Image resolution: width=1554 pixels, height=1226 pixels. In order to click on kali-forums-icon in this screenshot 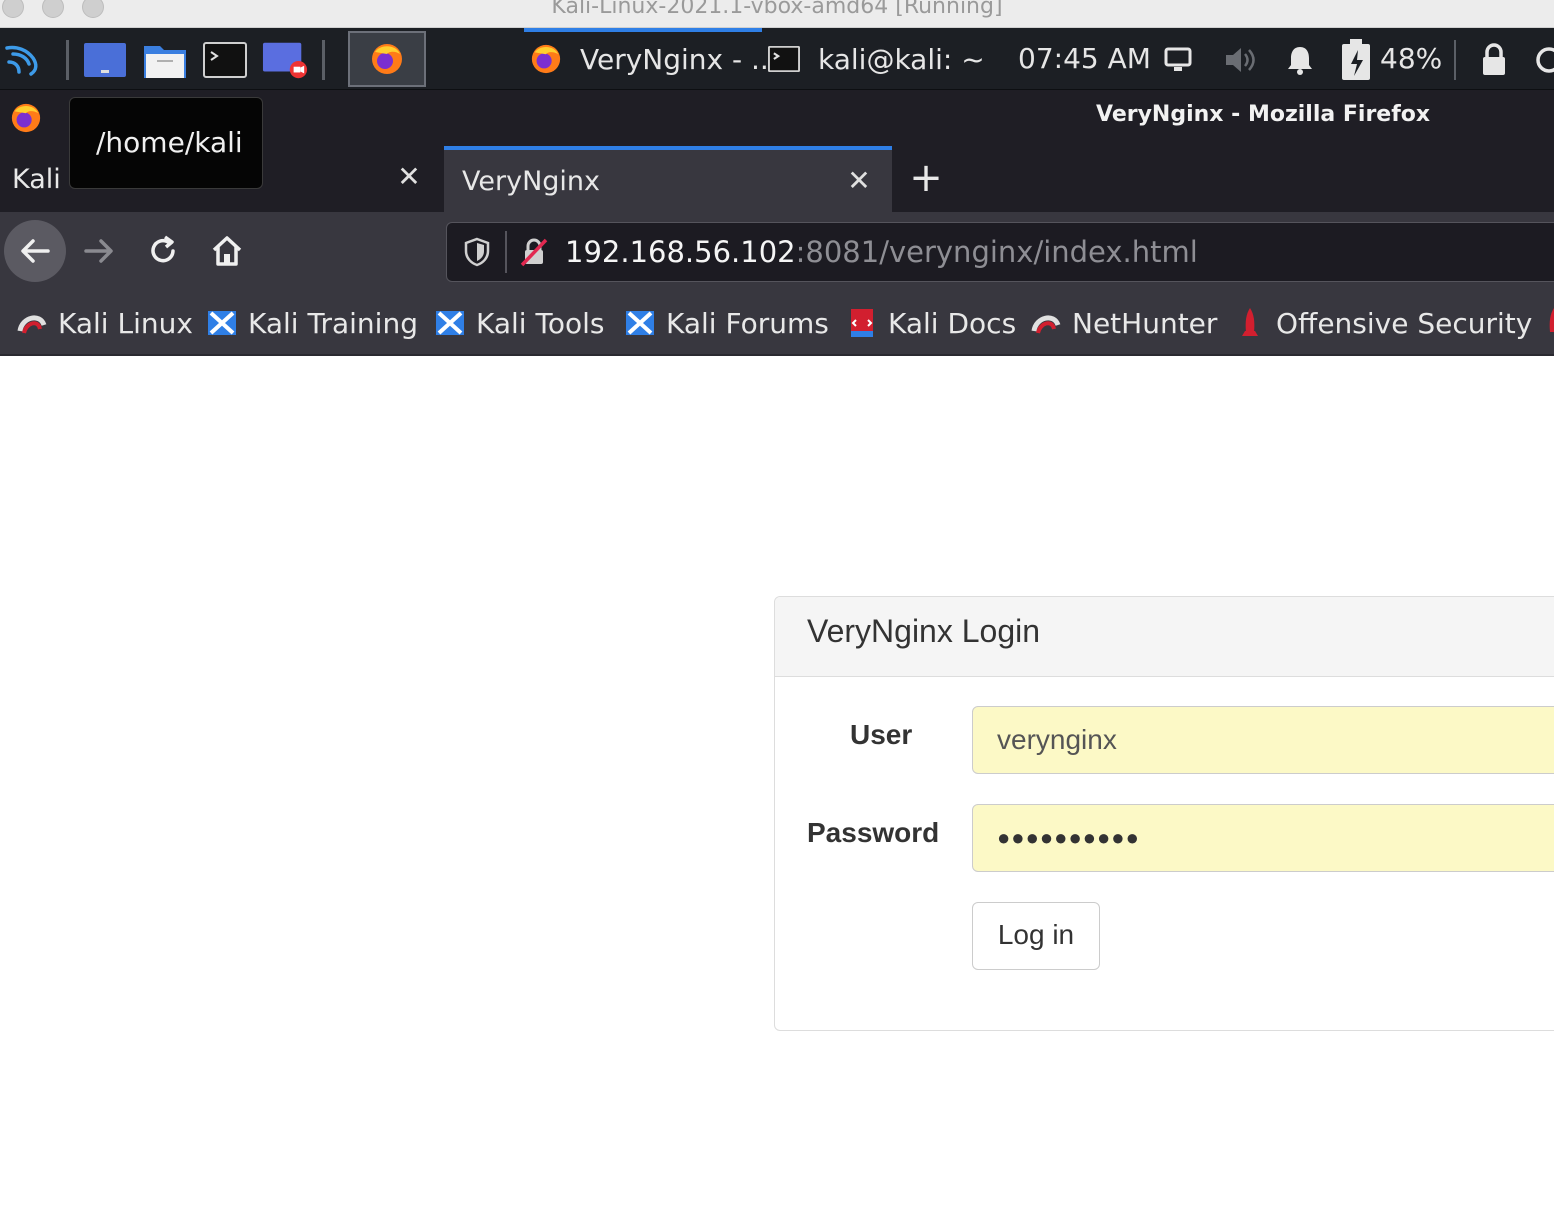, I will do `click(640, 323)`.